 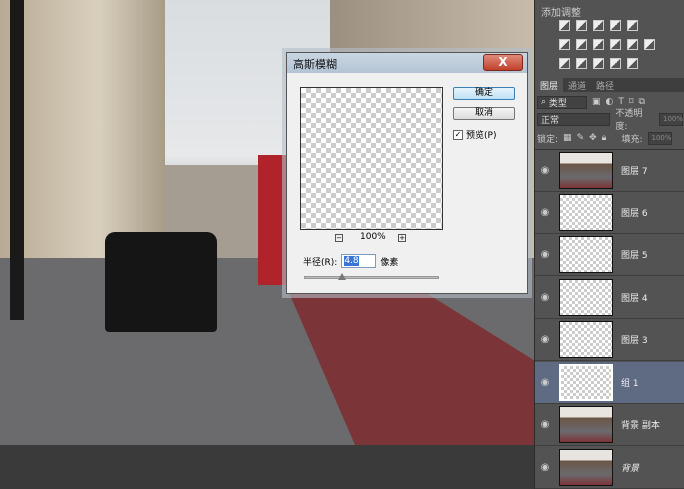 What do you see at coordinates (564, 25) in the screenshot?
I see `brightness-icon` at bounding box center [564, 25].